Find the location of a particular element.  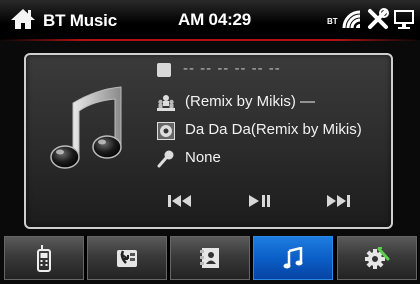

settings-icon is located at coordinates (377, 258).